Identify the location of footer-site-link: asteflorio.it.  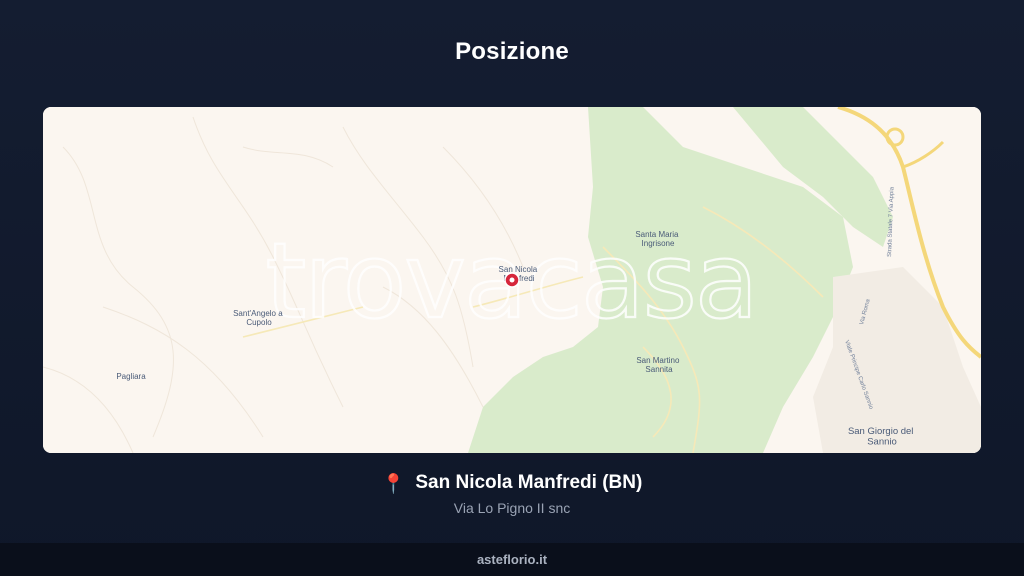
(512, 559).